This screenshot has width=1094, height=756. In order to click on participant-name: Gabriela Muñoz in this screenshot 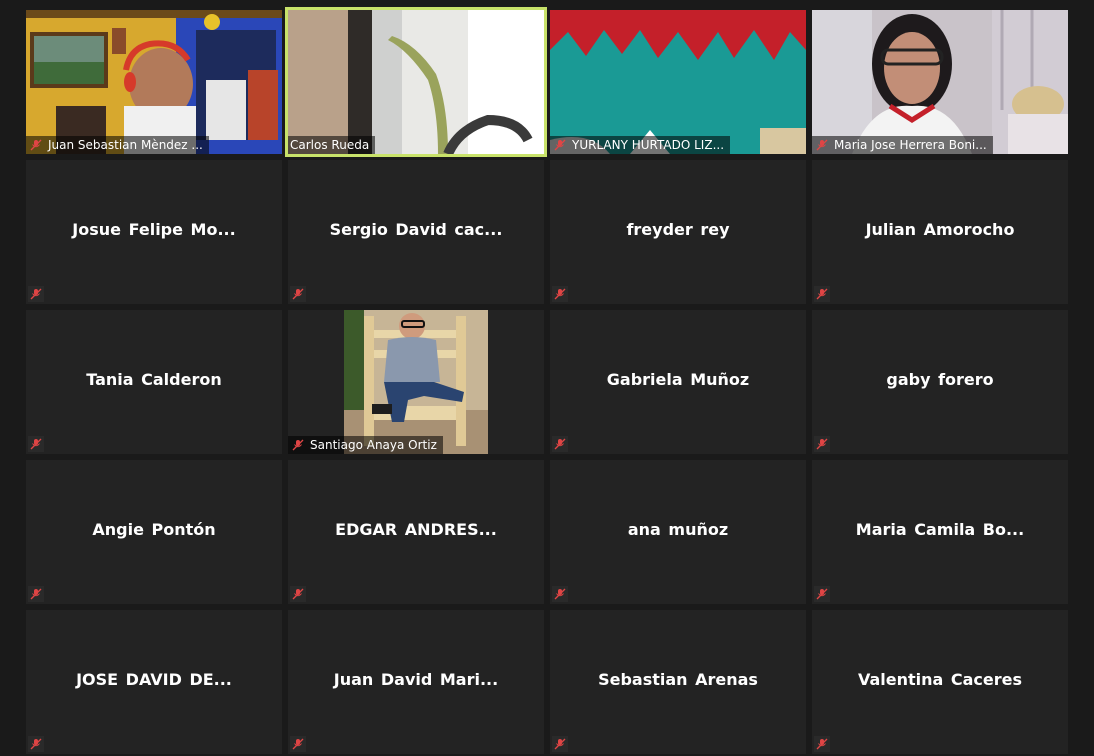, I will do `click(678, 379)`.